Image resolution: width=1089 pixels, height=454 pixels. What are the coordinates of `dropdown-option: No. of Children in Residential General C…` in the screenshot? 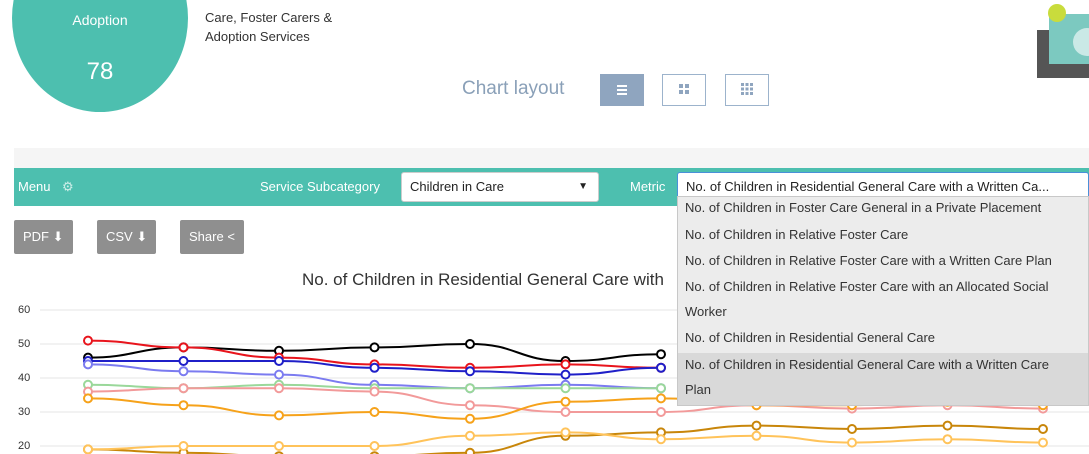 It's located at (810, 337).